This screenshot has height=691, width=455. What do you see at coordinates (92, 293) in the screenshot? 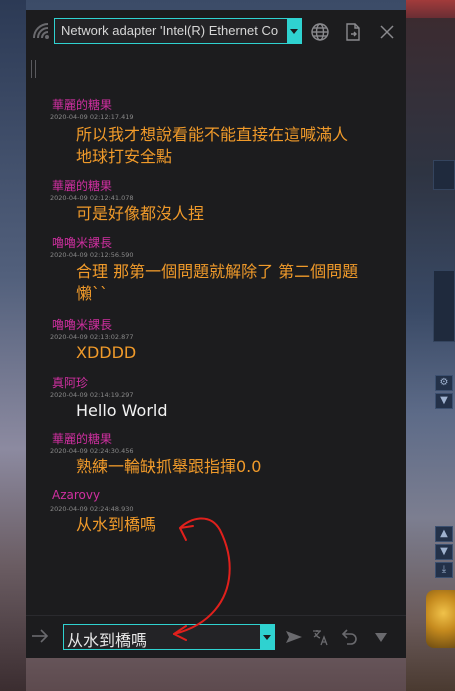
I see `message-line: 懶``` at bounding box center [92, 293].